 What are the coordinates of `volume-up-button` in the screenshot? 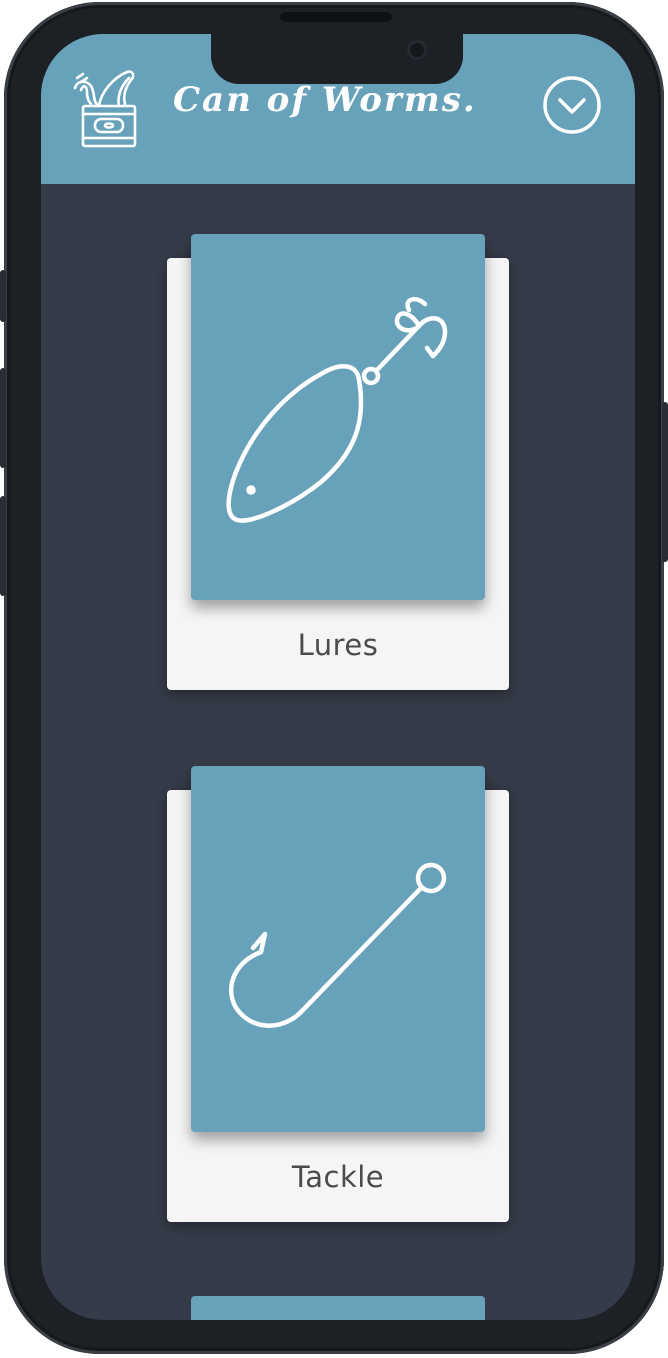 It's located at (3, 418).